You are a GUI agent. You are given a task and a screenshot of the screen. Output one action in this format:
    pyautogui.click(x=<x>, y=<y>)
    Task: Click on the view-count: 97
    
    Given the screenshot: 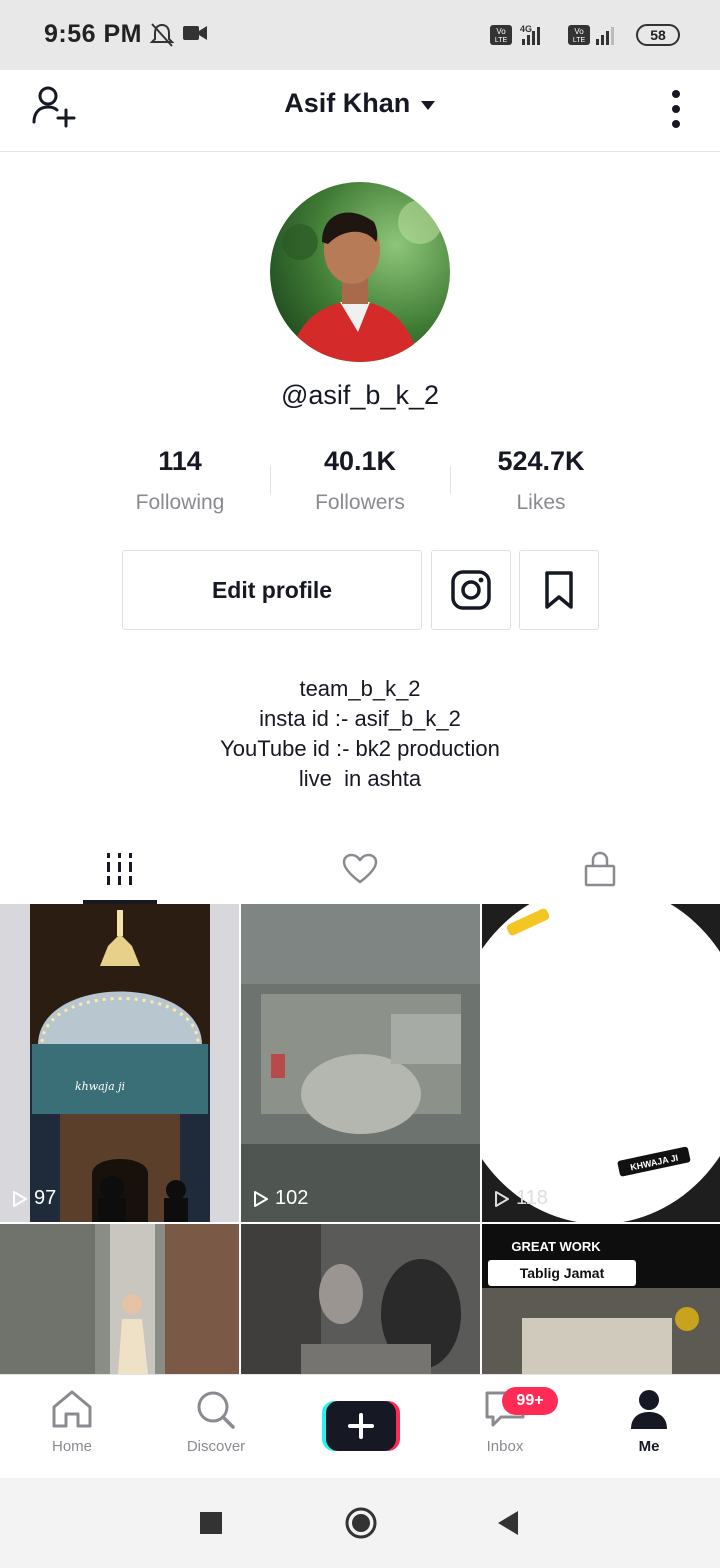 What is the action you would take?
    pyautogui.click(x=34, y=1198)
    